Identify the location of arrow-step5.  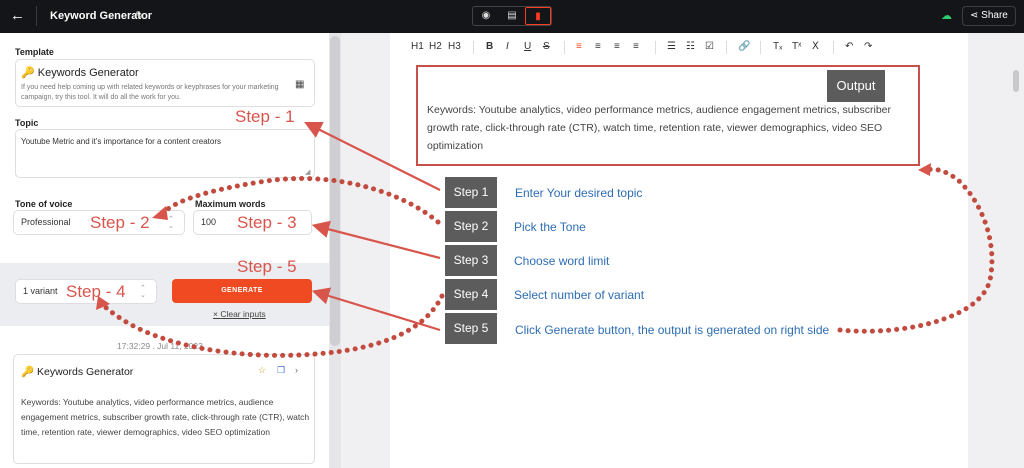
(376, 309).